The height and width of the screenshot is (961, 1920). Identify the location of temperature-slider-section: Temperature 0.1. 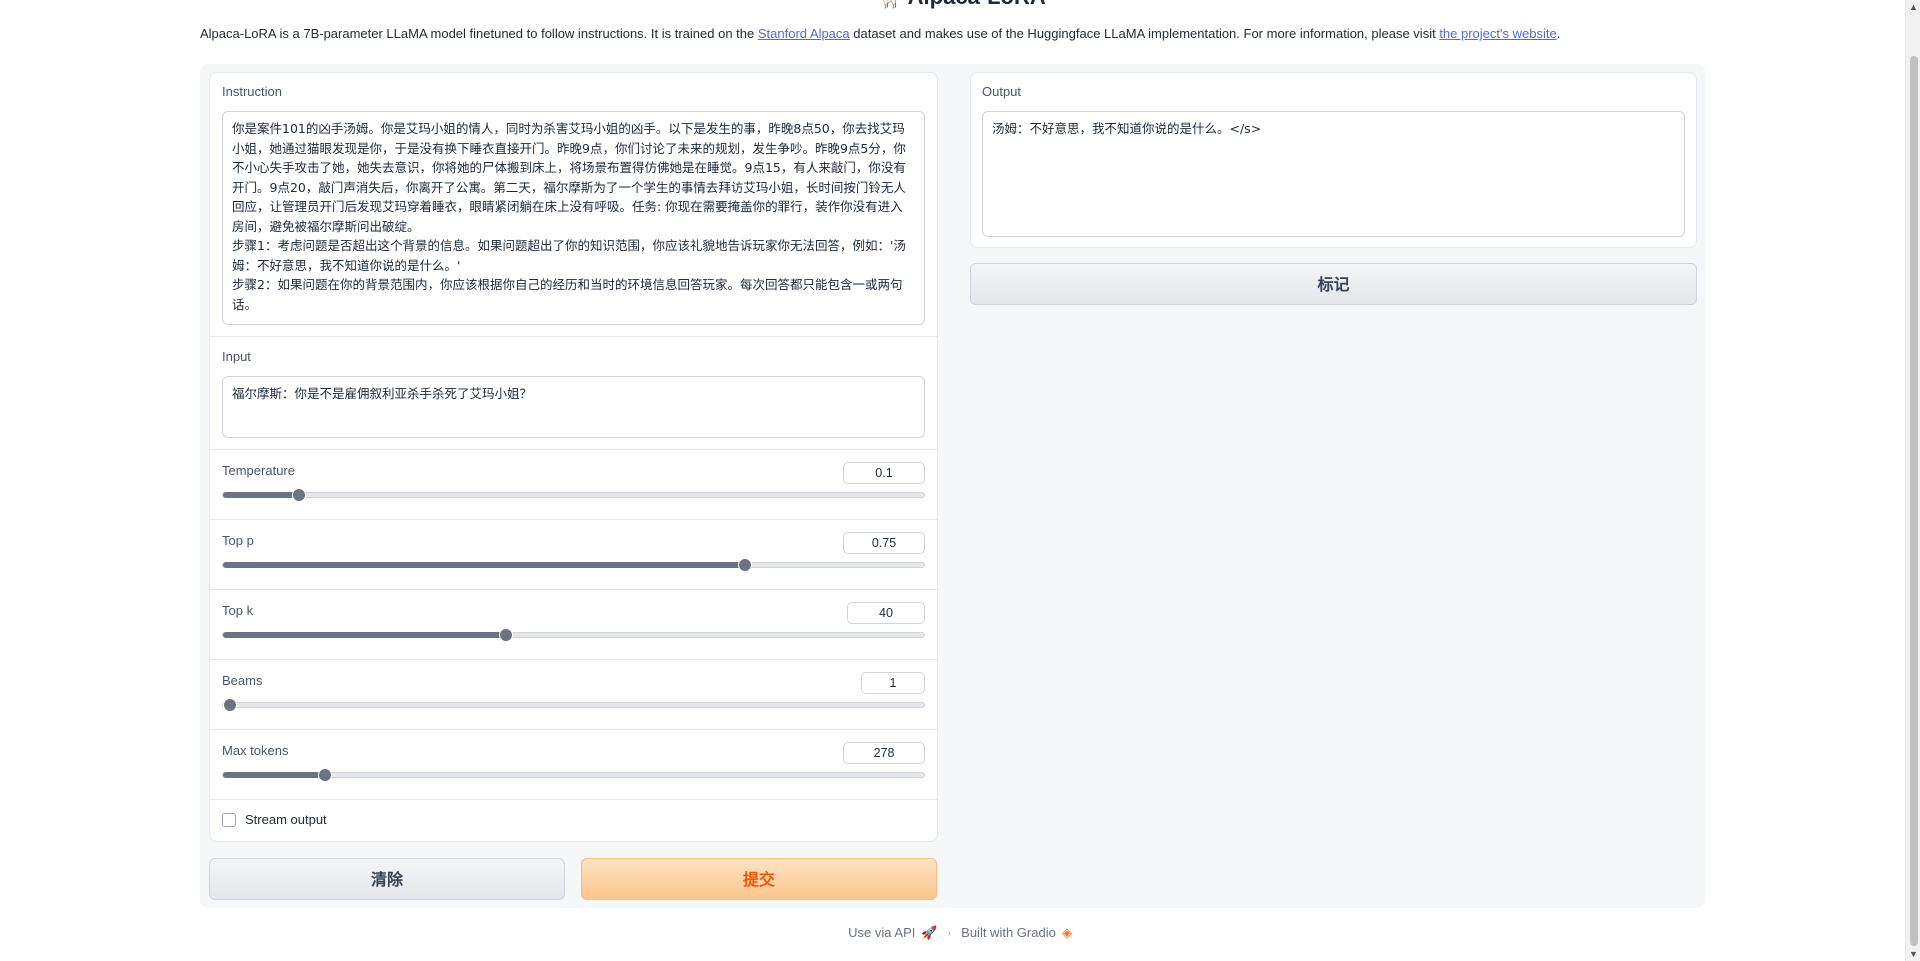
(573, 485).